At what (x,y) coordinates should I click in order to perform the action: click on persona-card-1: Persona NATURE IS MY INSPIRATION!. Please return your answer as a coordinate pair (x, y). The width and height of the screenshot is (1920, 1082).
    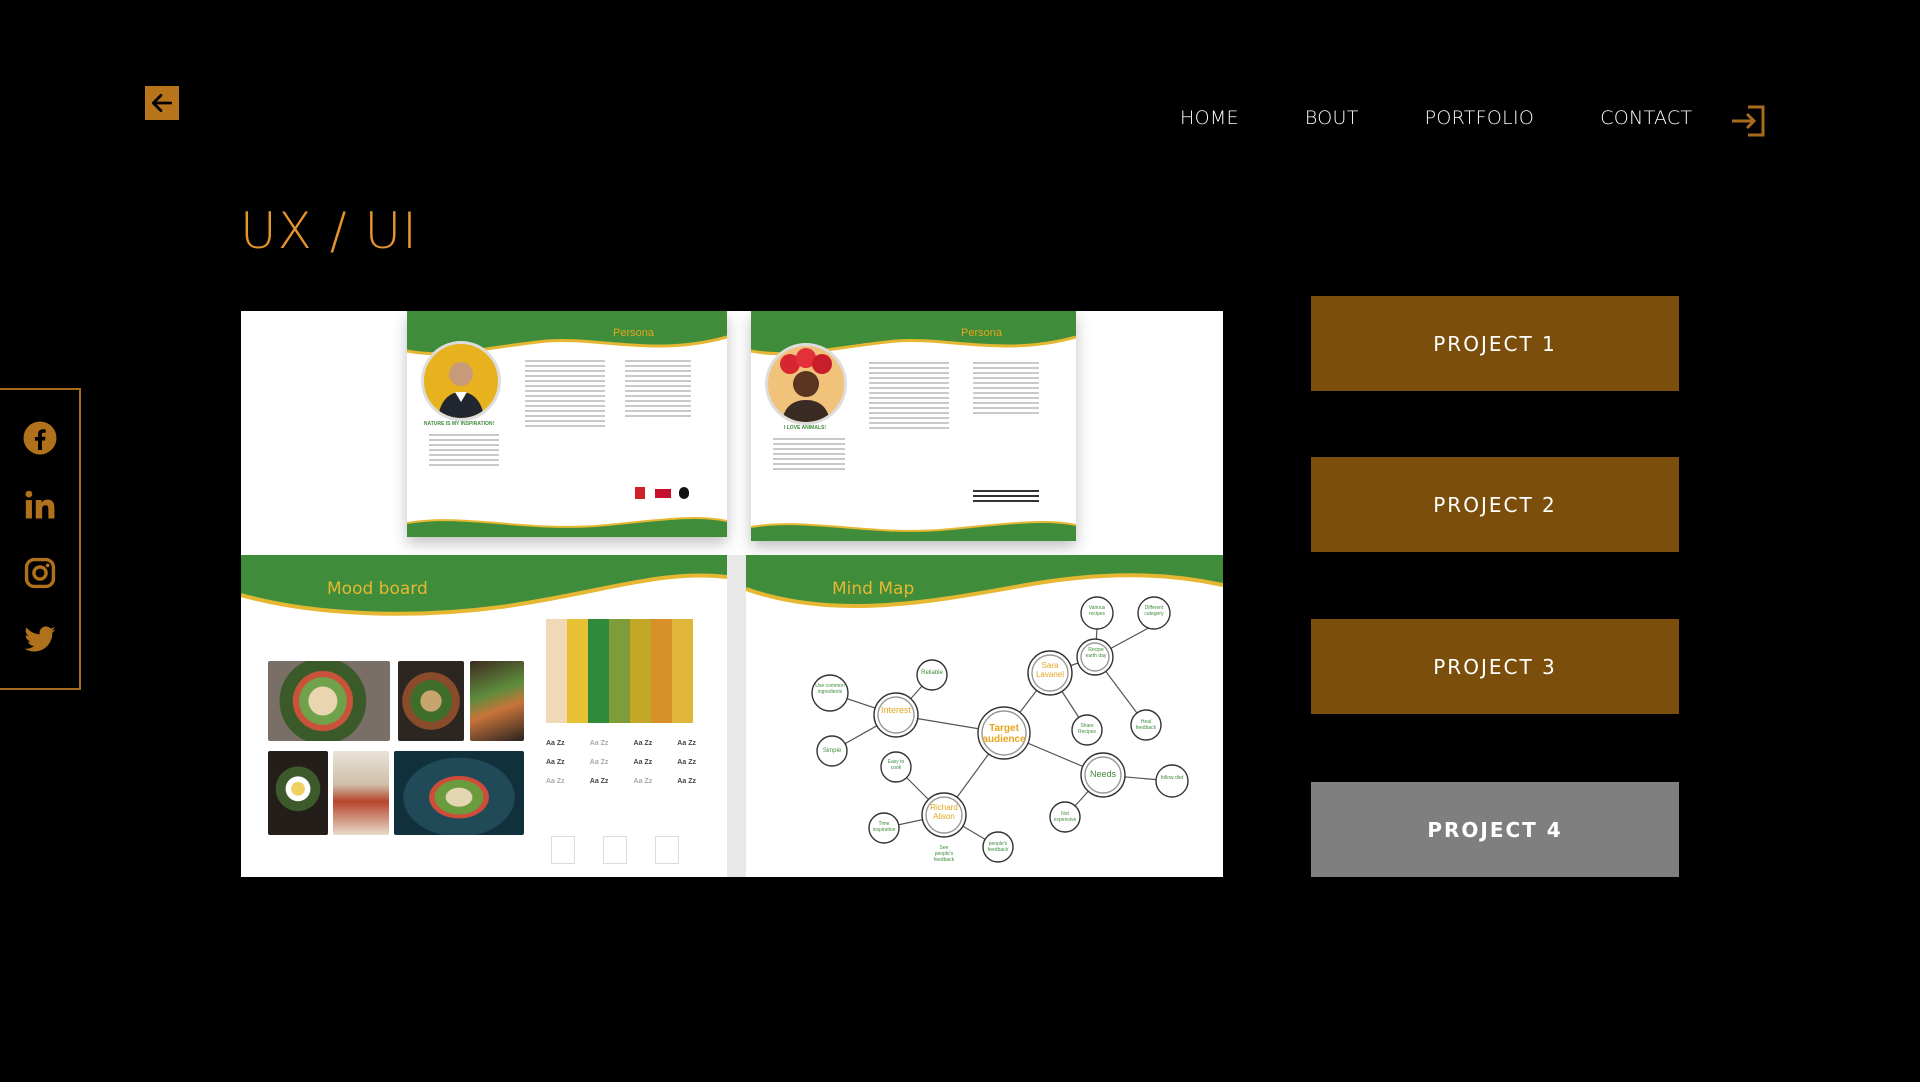
    Looking at the image, I should click on (567, 424).